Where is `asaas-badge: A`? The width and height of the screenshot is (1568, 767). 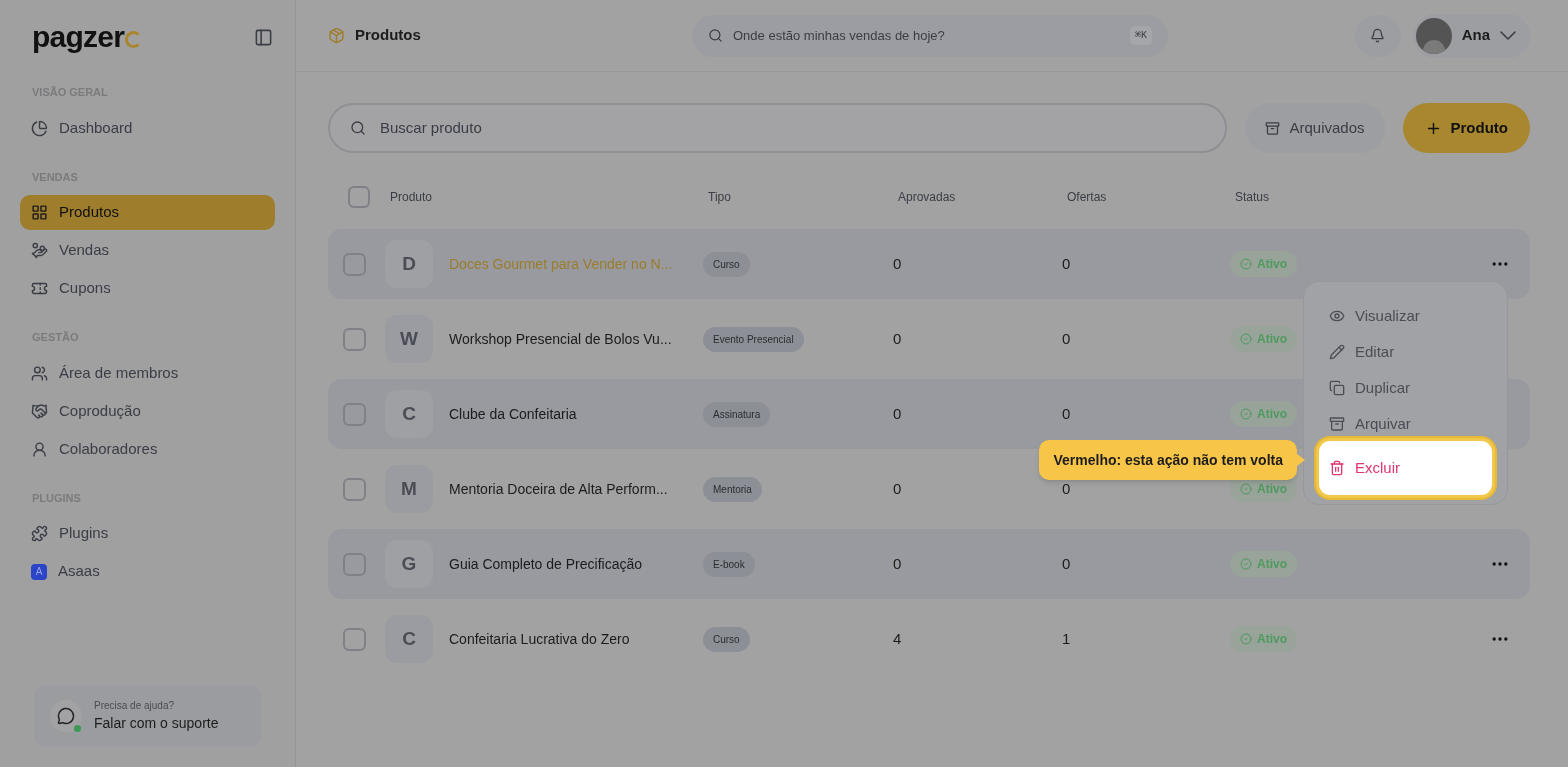
asaas-badge: A is located at coordinates (39, 571).